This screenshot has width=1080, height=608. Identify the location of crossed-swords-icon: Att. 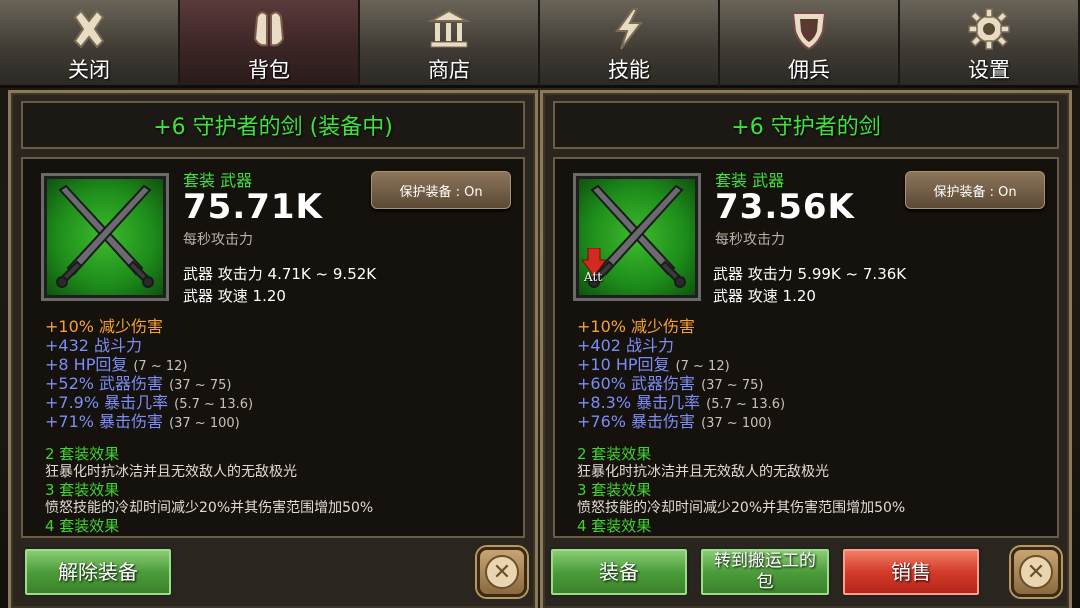
(637, 237).